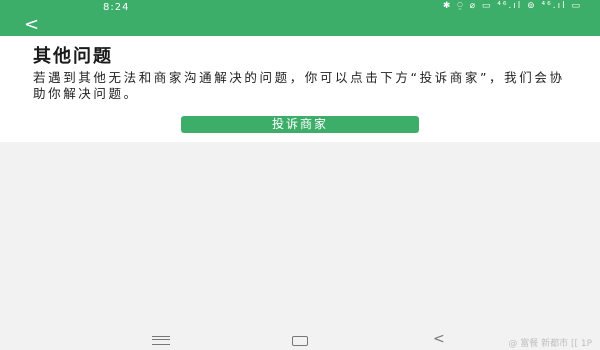  Describe the element at coordinates (116, 7) in the screenshot. I see `status-time: 8:24` at that location.